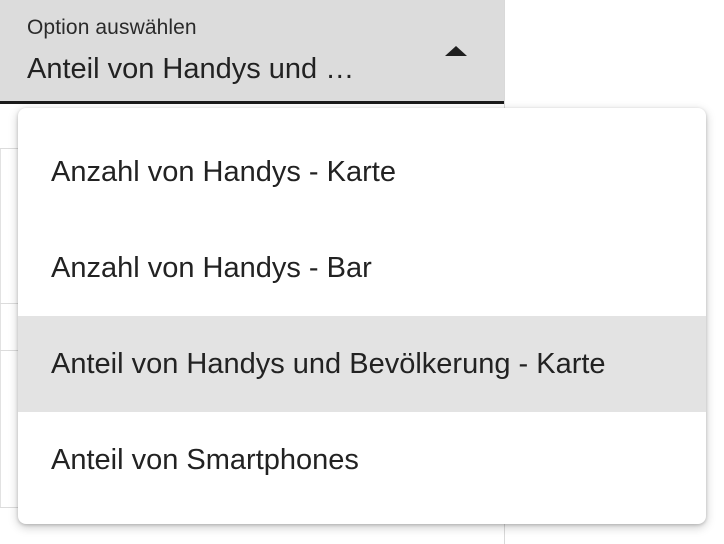 This screenshot has height=544, width=724. Describe the element at coordinates (223, 171) in the screenshot. I see `menu-item-label: Anzahl von Handys - Karte` at that location.